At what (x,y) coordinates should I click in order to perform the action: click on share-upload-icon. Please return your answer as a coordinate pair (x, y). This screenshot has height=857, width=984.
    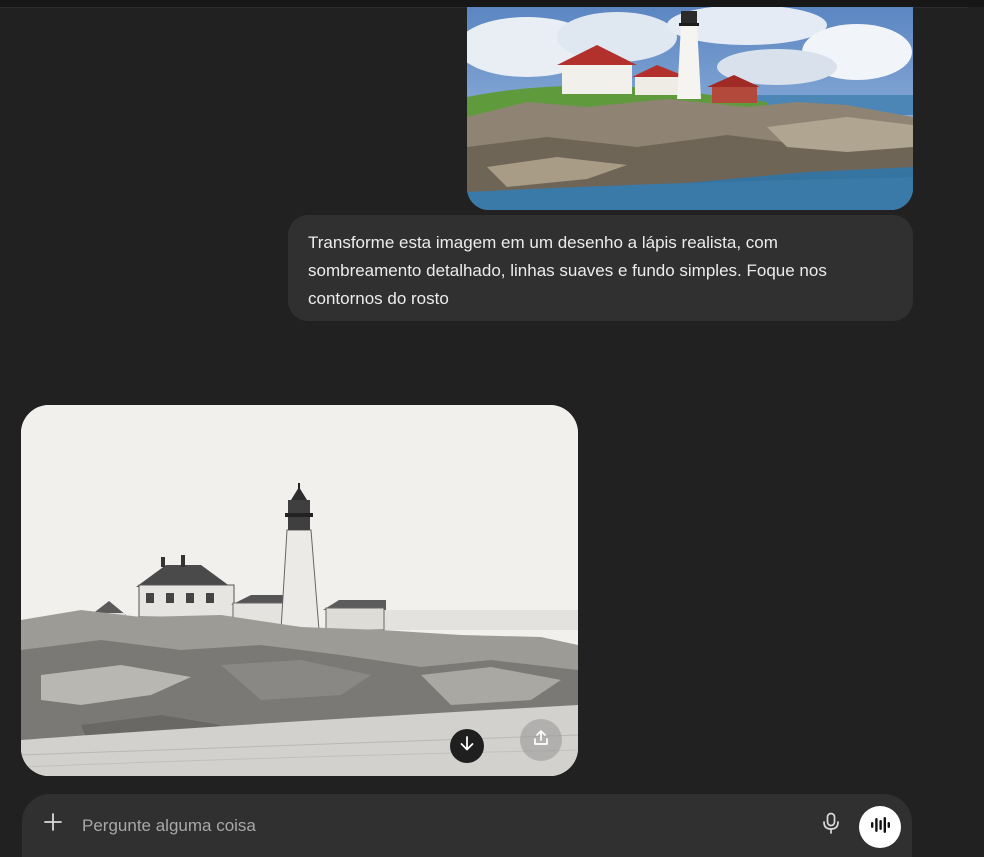
    Looking at the image, I should click on (541, 740).